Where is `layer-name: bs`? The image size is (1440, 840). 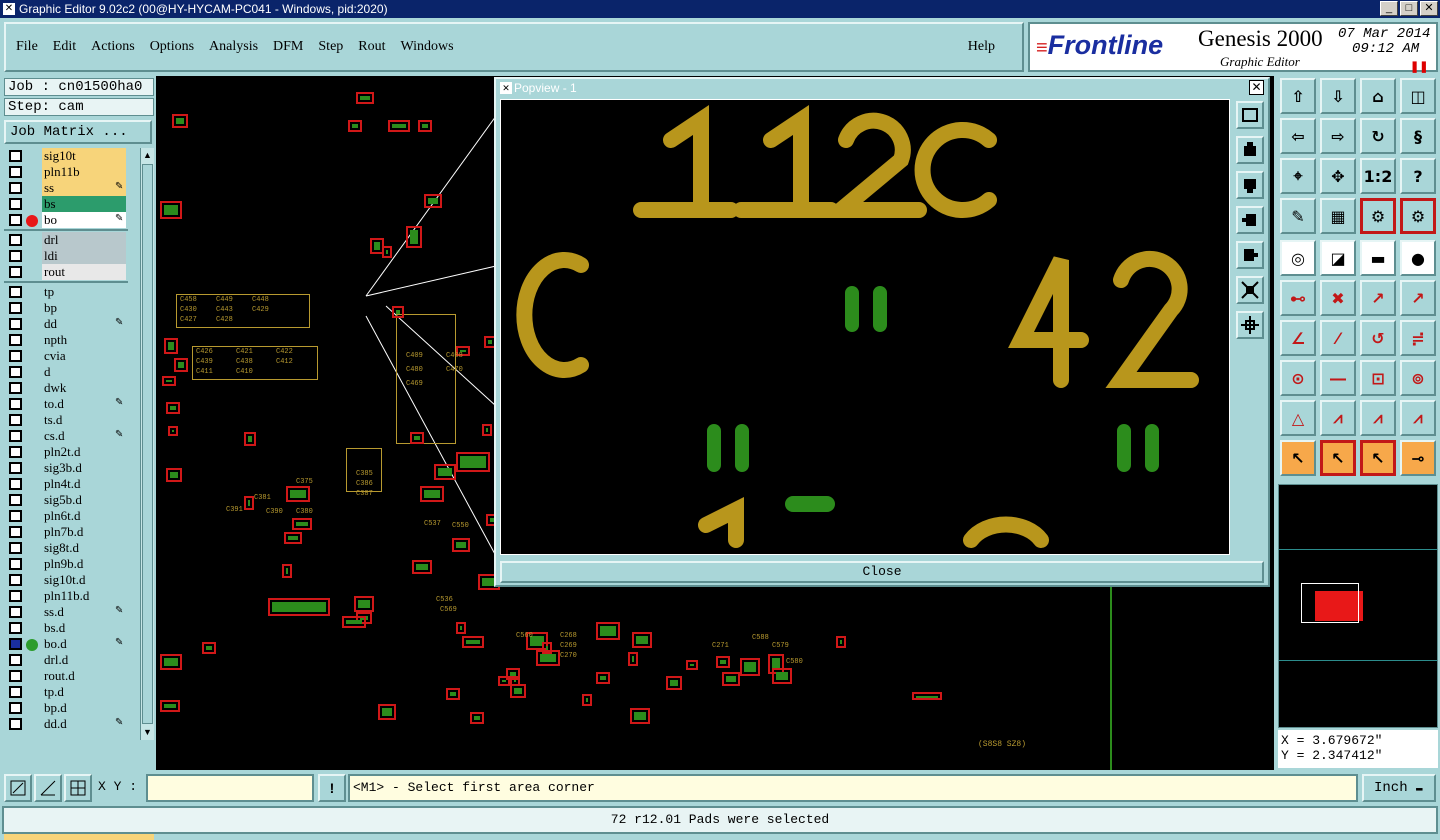
layer-name: bs is located at coordinates (84, 204).